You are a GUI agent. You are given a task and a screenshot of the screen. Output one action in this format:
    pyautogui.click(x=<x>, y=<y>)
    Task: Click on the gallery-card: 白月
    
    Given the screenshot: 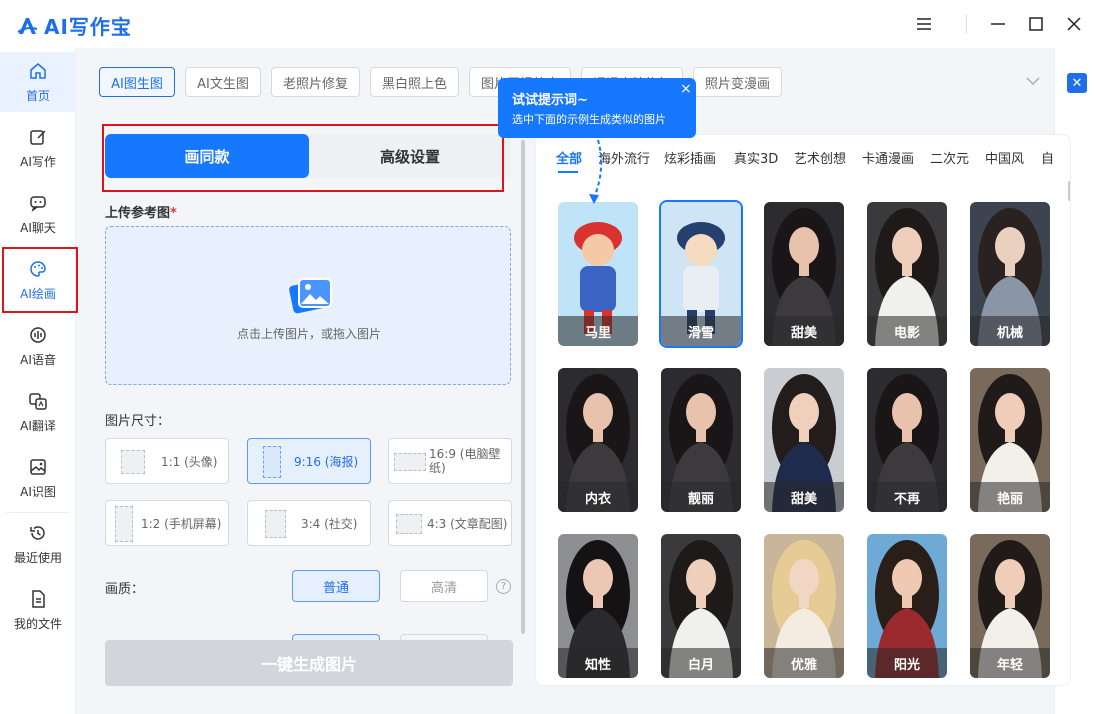 What is the action you would take?
    pyautogui.click(x=701, y=606)
    